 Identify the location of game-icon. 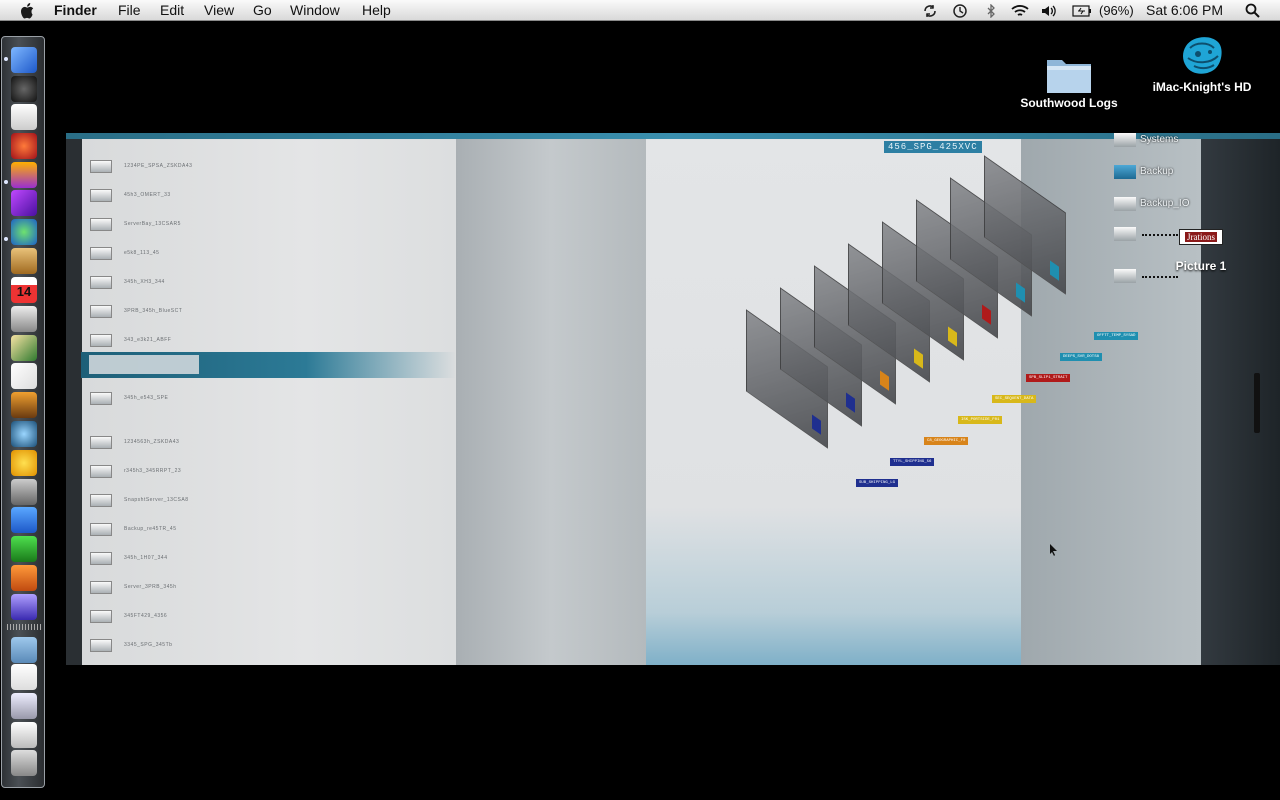
(24, 146).